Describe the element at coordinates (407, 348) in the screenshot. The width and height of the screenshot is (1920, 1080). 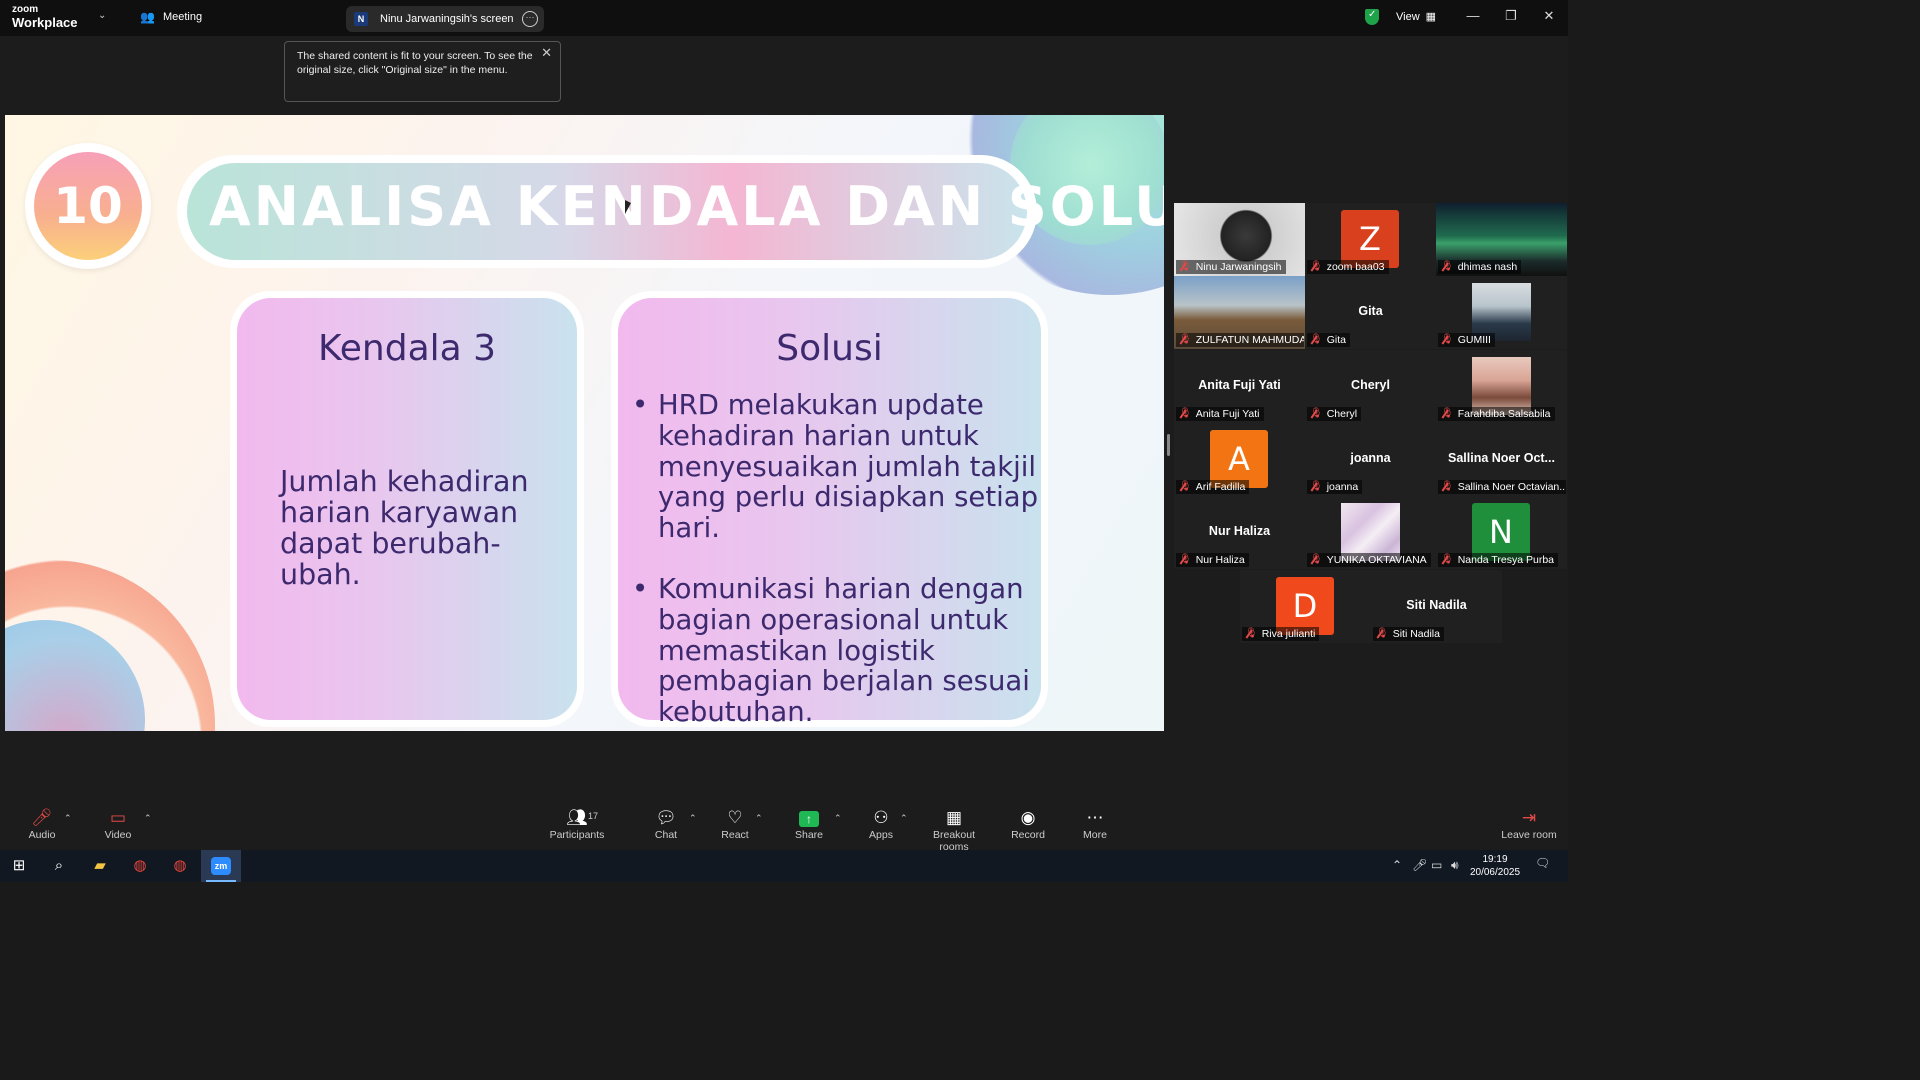
I see `kendala-heading: Kendala 3` at that location.